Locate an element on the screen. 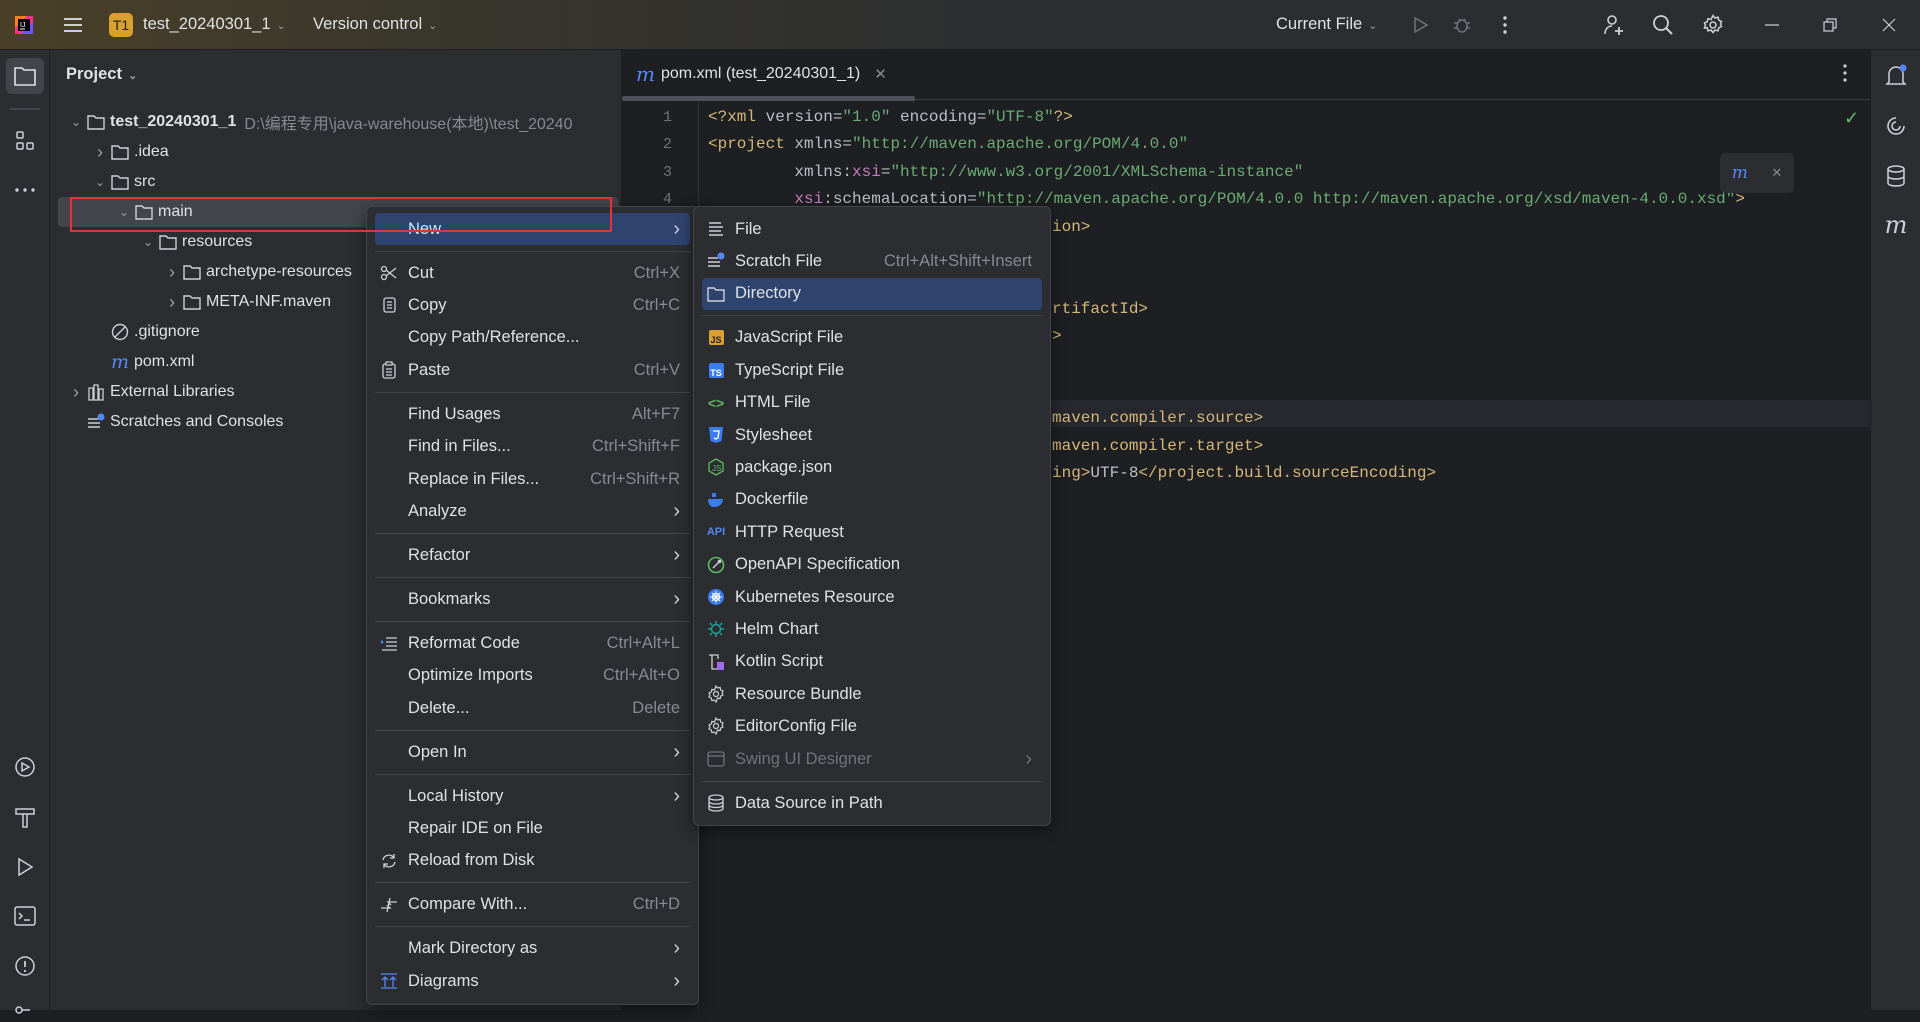 Image resolution: width=1920 pixels, height=1022 pixels. tree-item-idea: › .idea is located at coordinates (335, 152).